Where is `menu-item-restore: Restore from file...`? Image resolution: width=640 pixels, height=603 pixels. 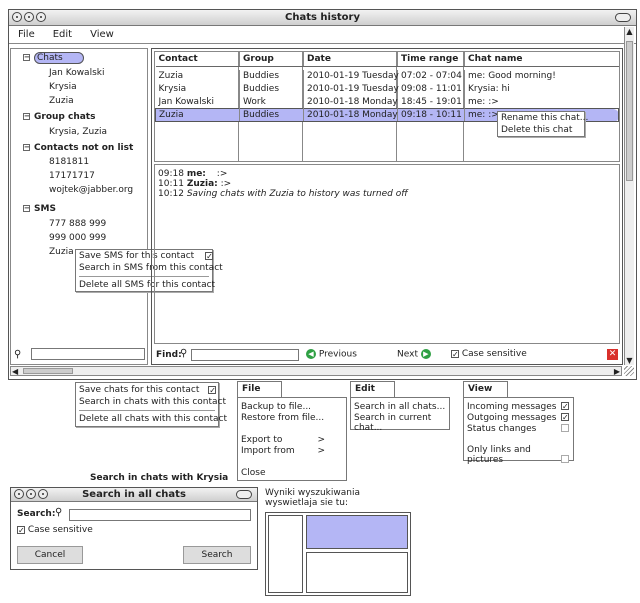
menu-item-restore: Restore from file... is located at coordinates (282, 418).